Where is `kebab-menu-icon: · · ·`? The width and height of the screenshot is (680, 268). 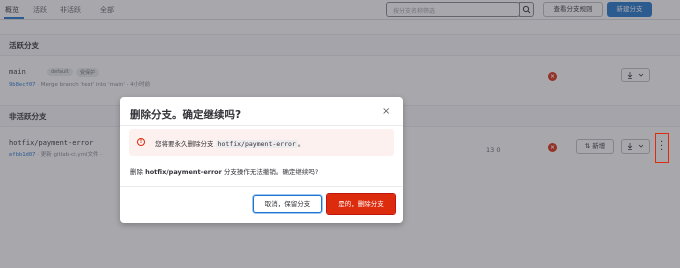 kebab-menu-icon: · · · is located at coordinates (662, 146).